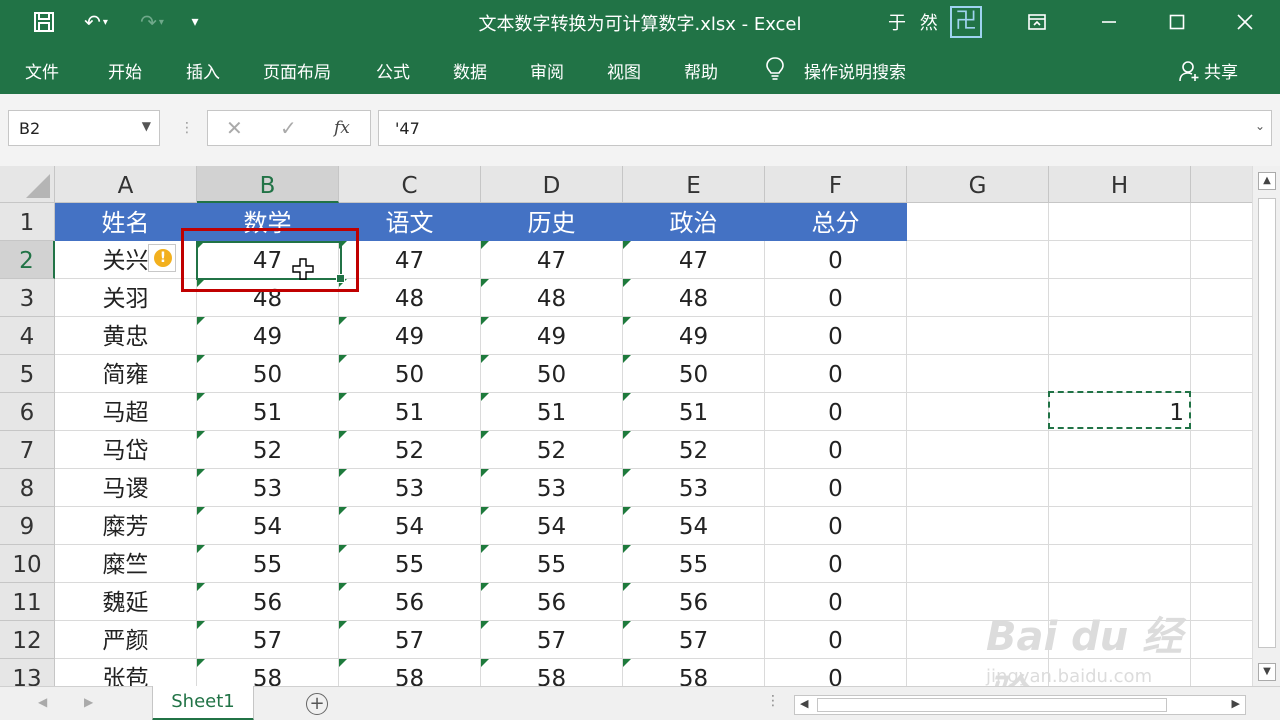 The image size is (1280, 720). I want to click on name-cell: 糜竺, so click(126, 564).